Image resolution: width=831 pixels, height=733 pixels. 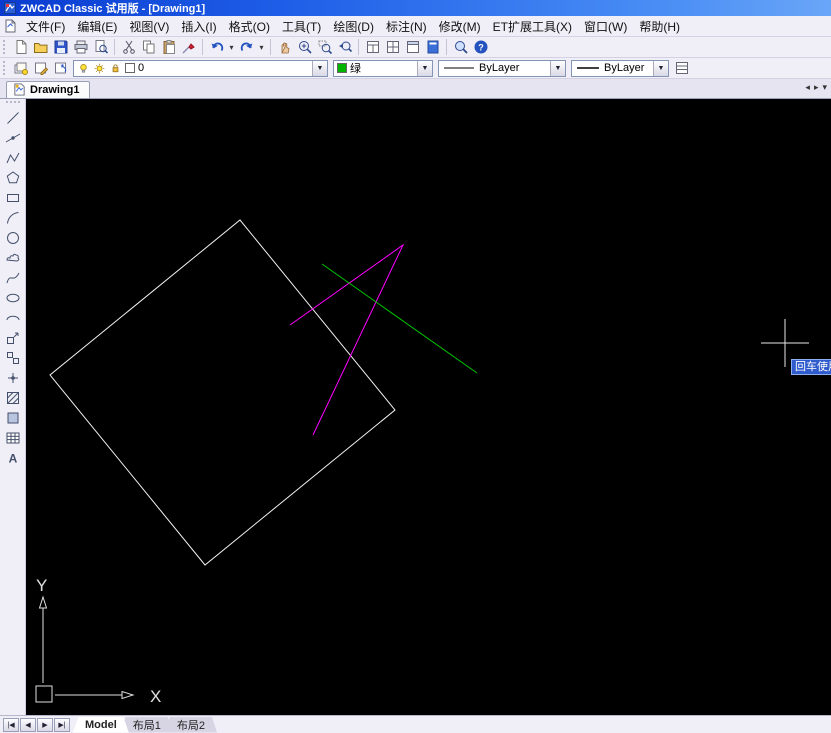 I want to click on color-combo: 绿 ▼, so click(x=383, y=68).